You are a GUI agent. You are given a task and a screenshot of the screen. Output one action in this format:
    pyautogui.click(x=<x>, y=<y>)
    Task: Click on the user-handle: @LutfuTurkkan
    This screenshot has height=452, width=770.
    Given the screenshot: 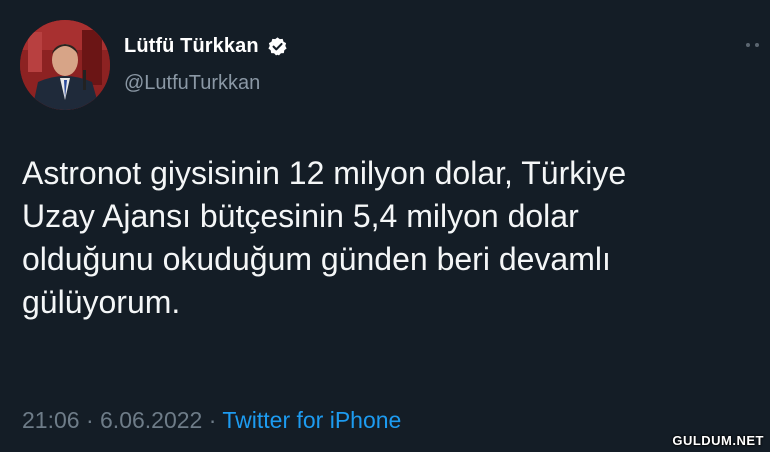 What is the action you would take?
    pyautogui.click(x=192, y=83)
    